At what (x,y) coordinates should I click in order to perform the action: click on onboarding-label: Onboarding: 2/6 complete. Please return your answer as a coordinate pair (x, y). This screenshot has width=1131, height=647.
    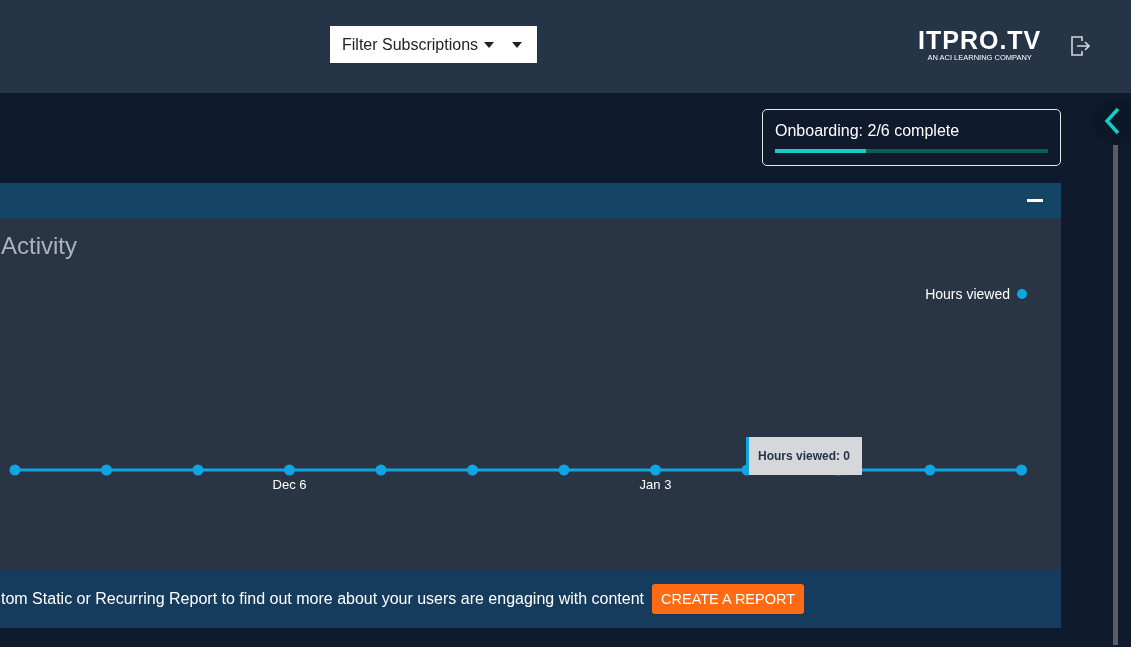
    Looking at the image, I should click on (868, 131).